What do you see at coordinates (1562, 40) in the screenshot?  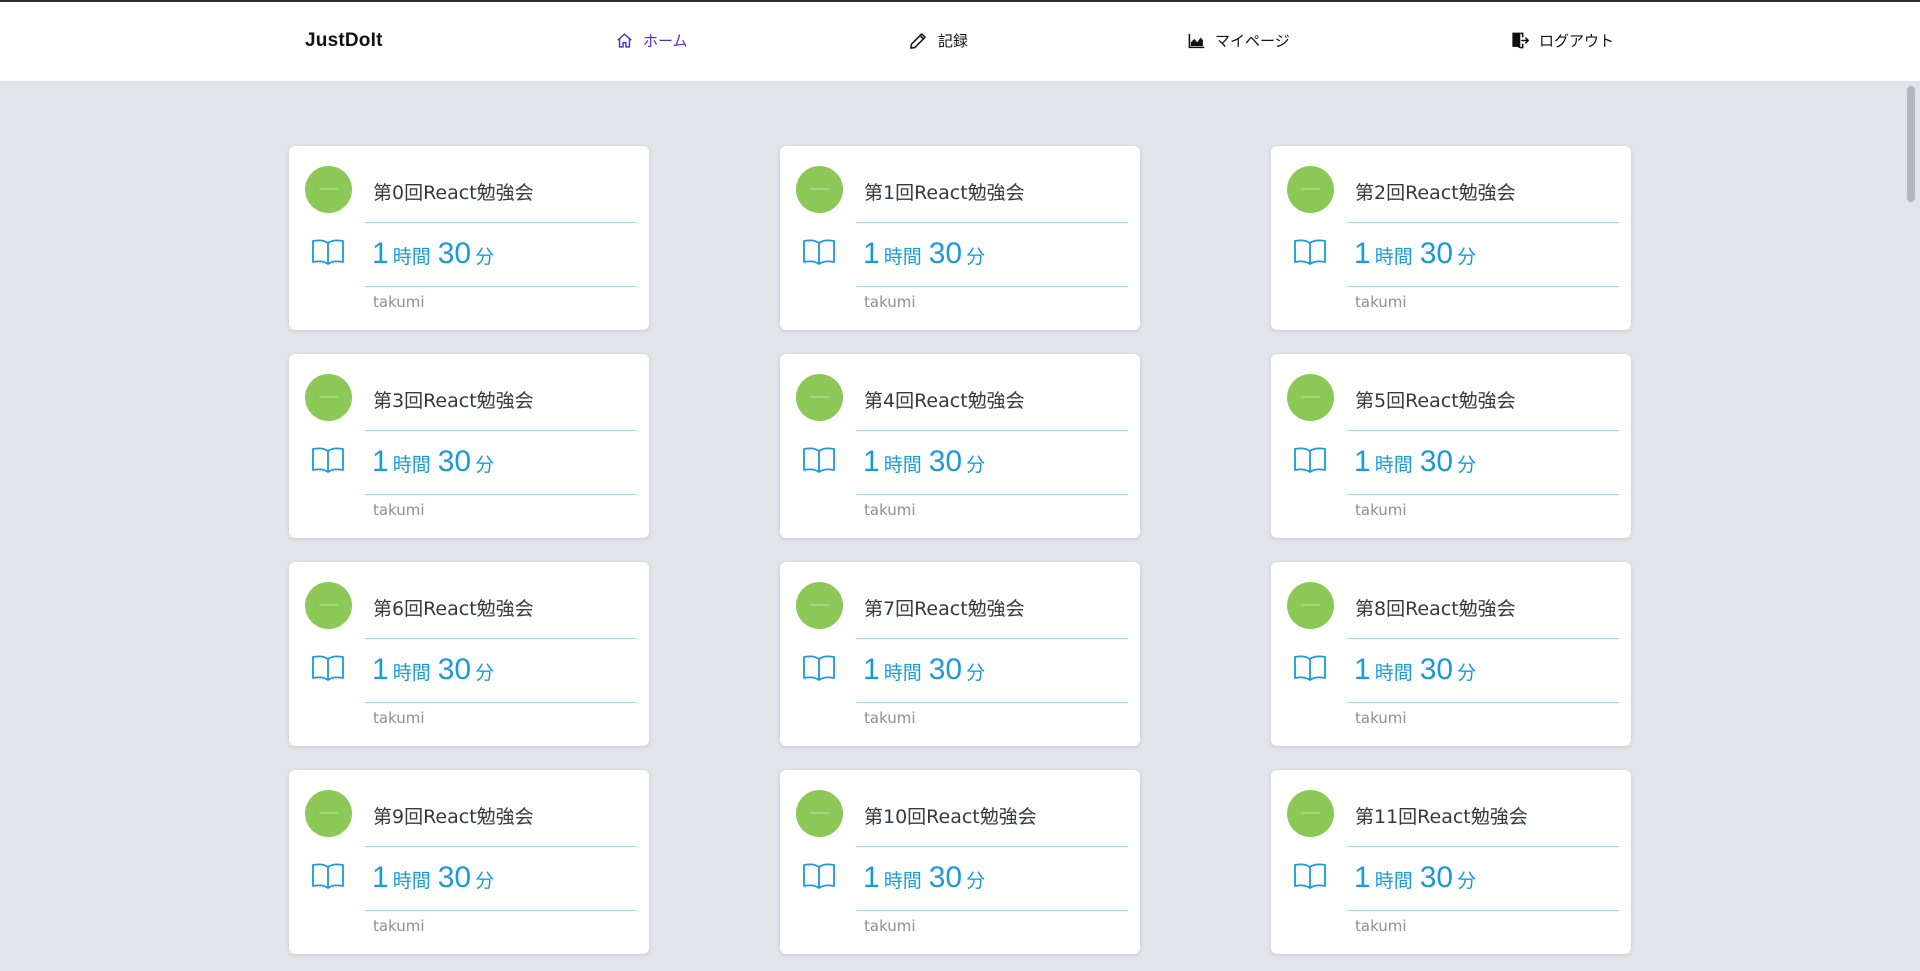 I see `nav-logout: ログアウト` at bounding box center [1562, 40].